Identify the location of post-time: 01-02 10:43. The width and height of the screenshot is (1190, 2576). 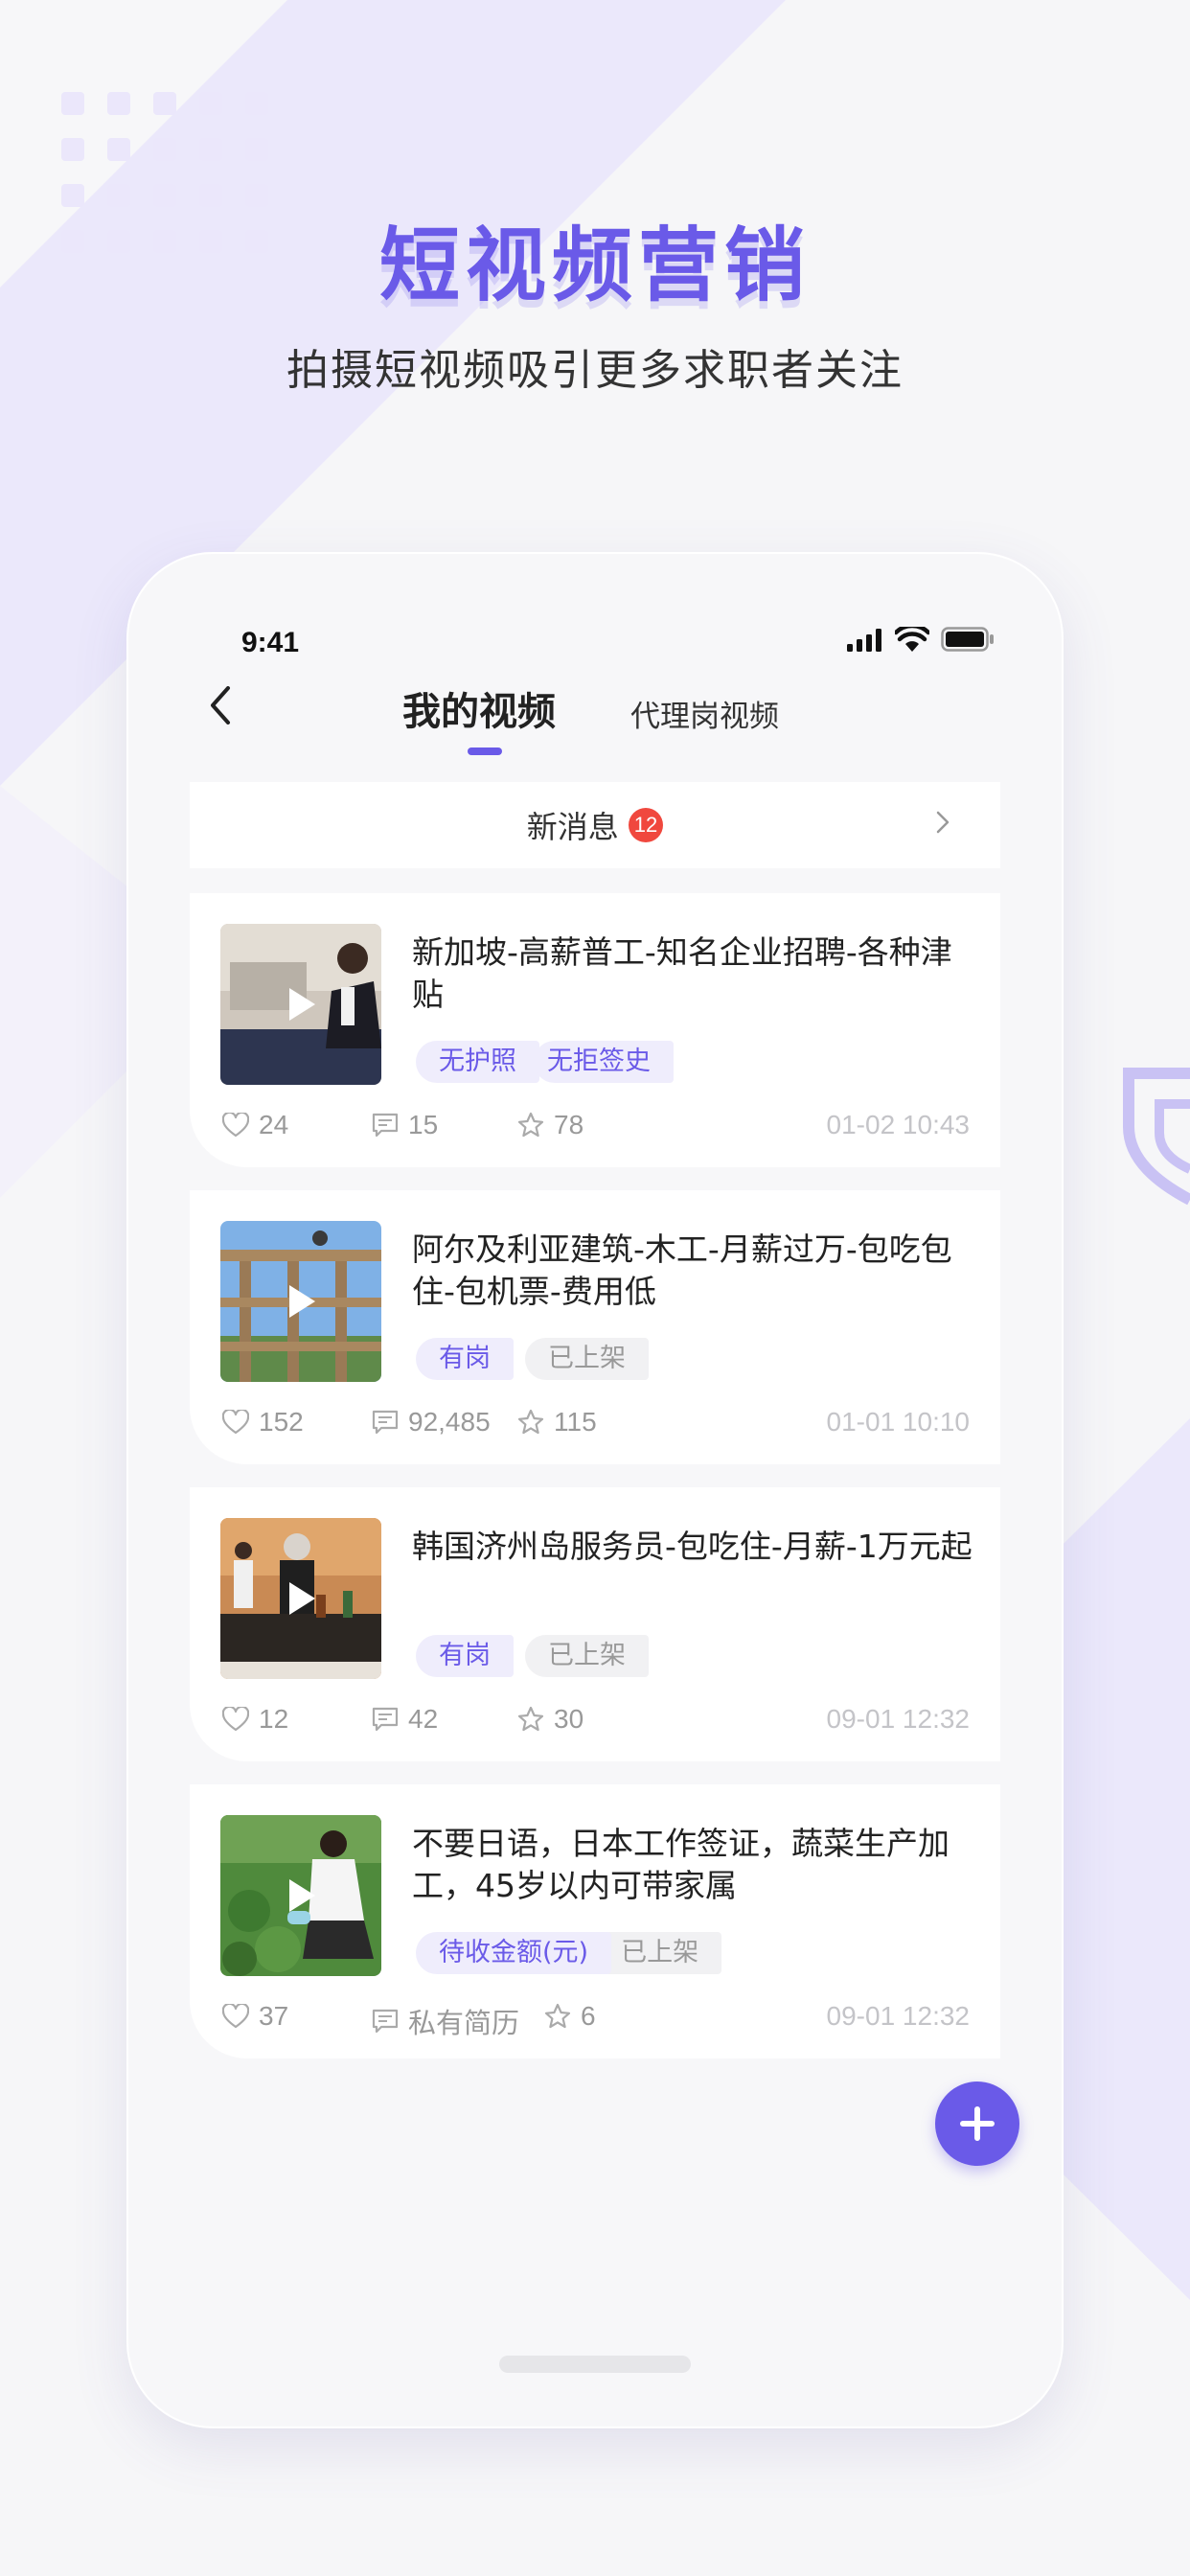
(898, 1124).